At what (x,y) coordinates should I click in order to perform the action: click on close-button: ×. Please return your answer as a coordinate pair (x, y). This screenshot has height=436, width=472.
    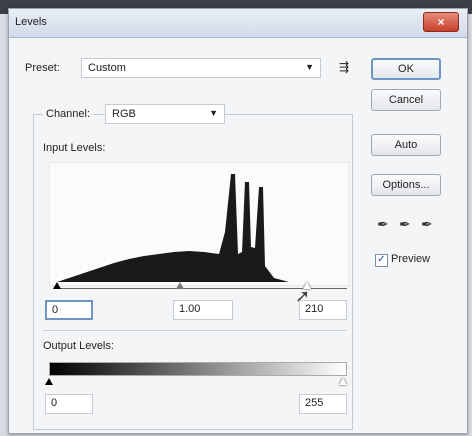
    Looking at the image, I should click on (441, 22).